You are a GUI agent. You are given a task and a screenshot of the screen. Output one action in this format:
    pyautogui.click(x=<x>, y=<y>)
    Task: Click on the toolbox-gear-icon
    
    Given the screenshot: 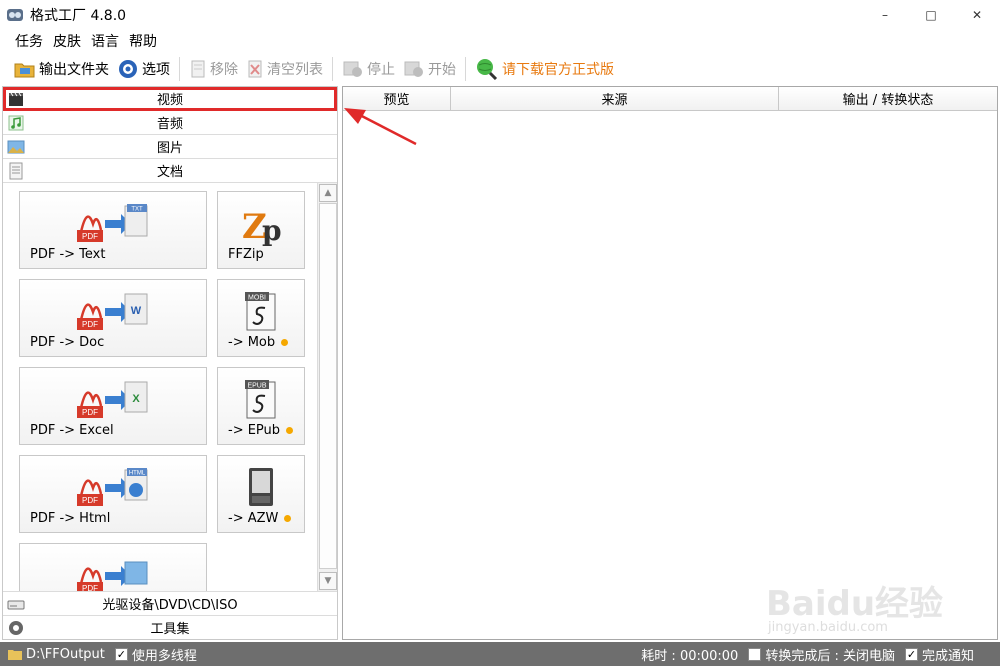 What is the action you would take?
    pyautogui.click(x=16, y=628)
    